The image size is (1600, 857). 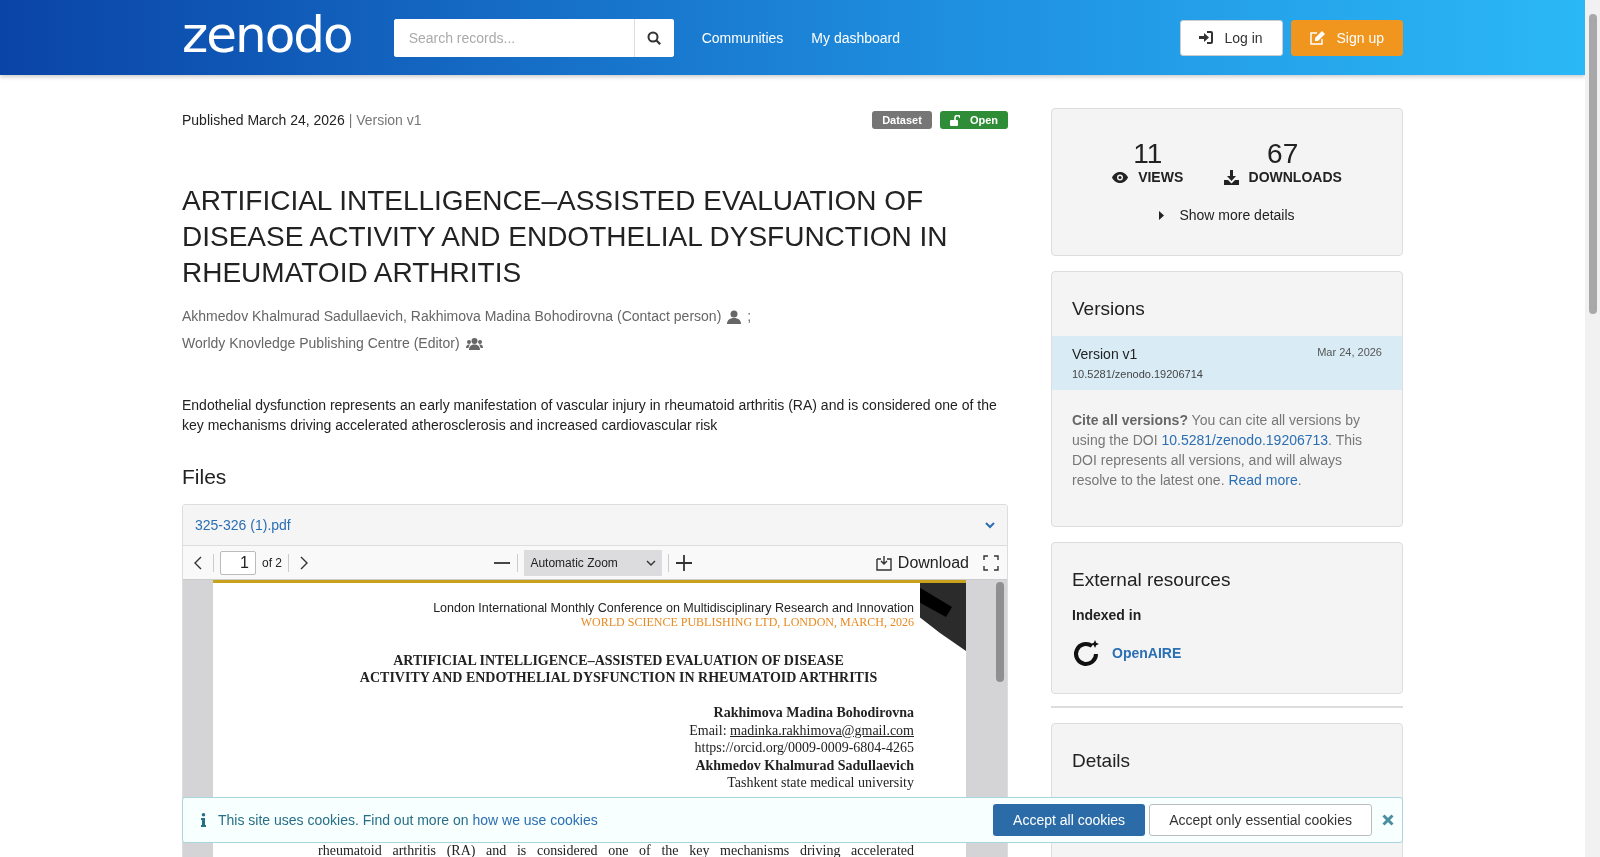 What do you see at coordinates (1317, 37) in the screenshot?
I see `edit-icon` at bounding box center [1317, 37].